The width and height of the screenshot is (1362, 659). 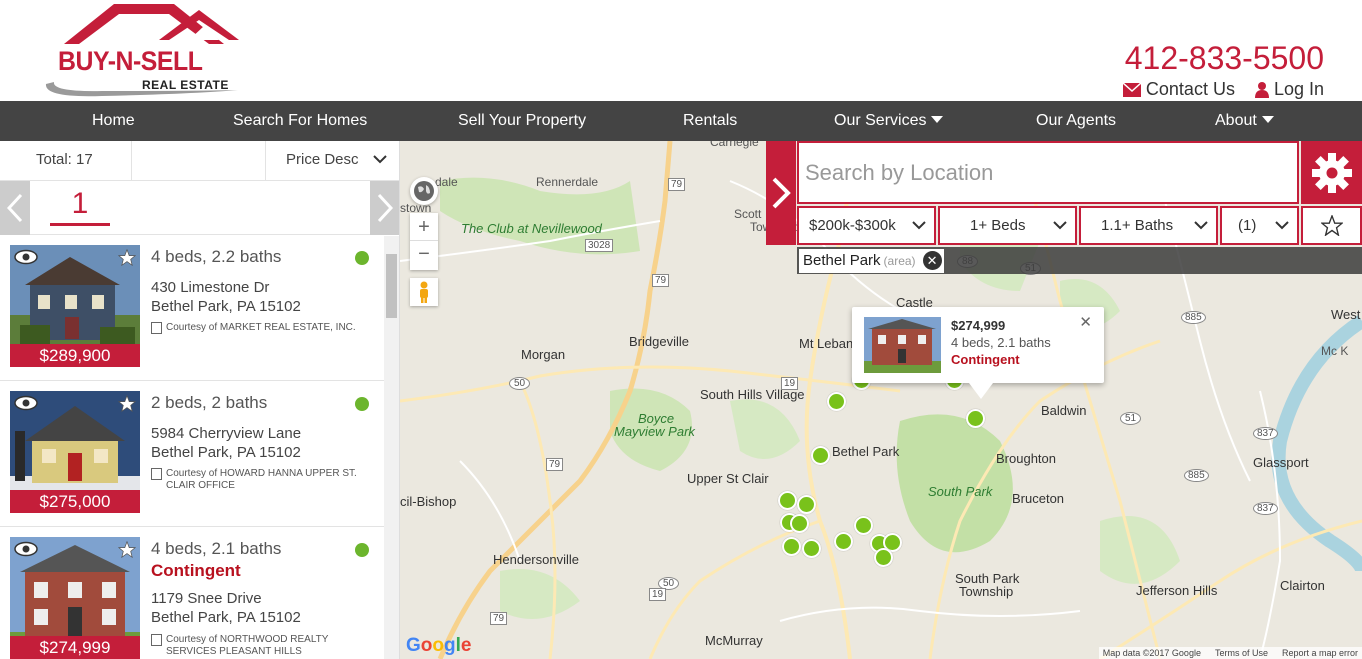 What do you see at coordinates (142, 51) in the screenshot?
I see `brand-logo: BUY-N-SELL REAL ESTATE` at bounding box center [142, 51].